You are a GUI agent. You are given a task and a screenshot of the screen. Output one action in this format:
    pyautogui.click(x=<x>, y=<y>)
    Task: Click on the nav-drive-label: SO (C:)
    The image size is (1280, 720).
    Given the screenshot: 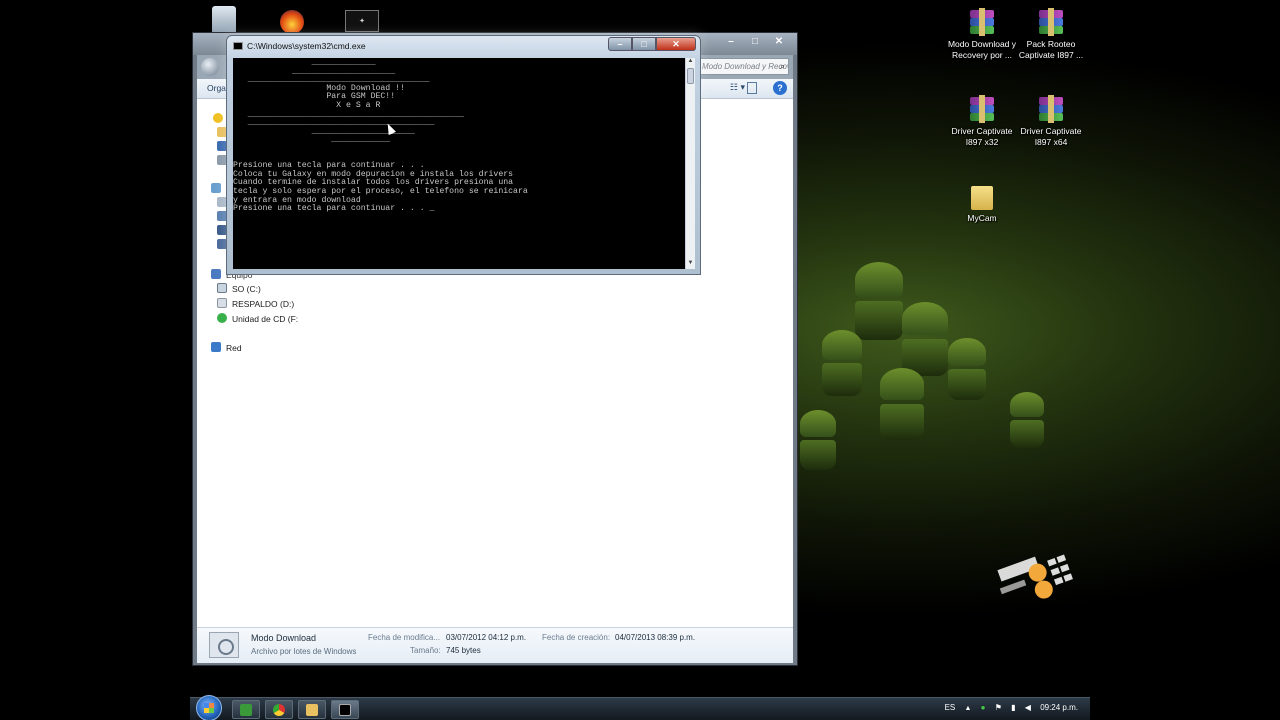 What is the action you would take?
    pyautogui.click(x=246, y=289)
    